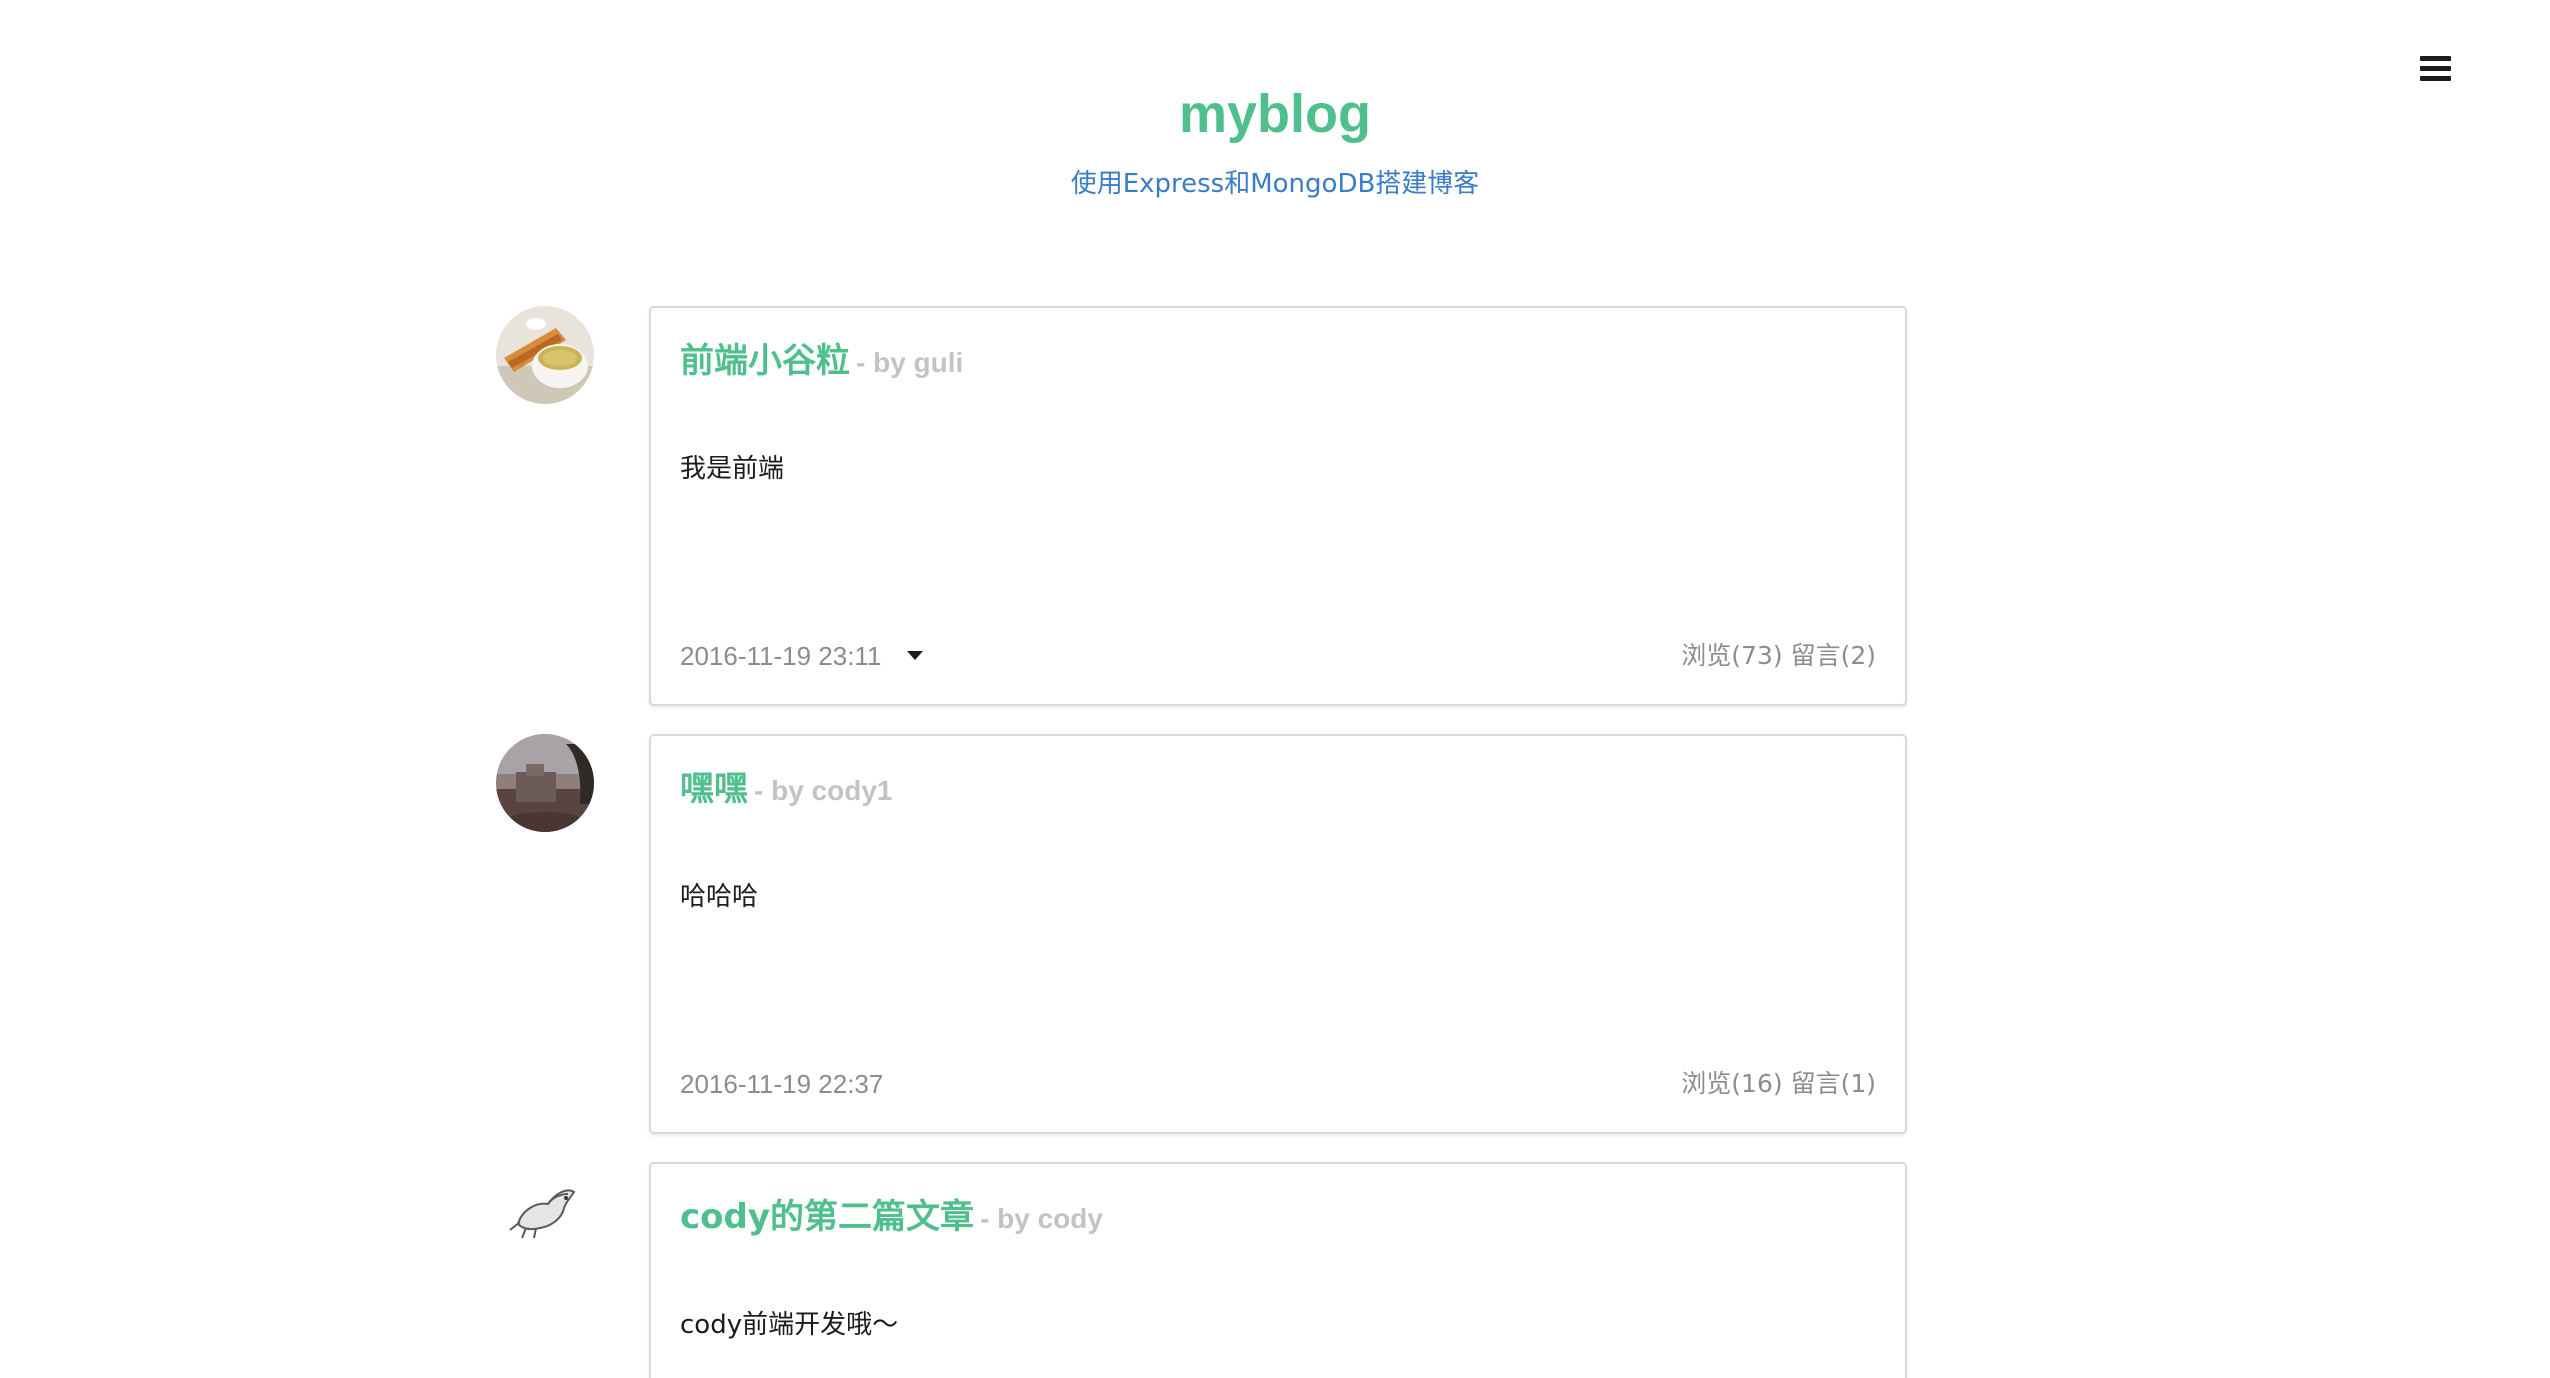 This screenshot has height=1378, width=2550. Describe the element at coordinates (909, 362) in the screenshot. I see `post-author: - by guli` at that location.